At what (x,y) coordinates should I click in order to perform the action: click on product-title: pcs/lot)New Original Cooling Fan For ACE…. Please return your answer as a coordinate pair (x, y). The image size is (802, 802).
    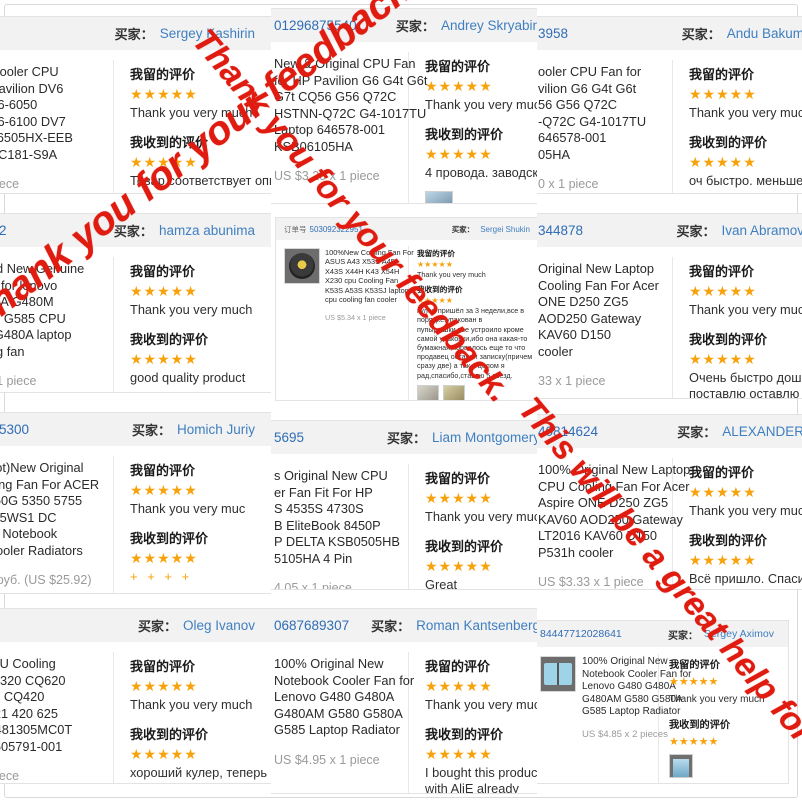
    Looking at the image, I should click on (49, 509).